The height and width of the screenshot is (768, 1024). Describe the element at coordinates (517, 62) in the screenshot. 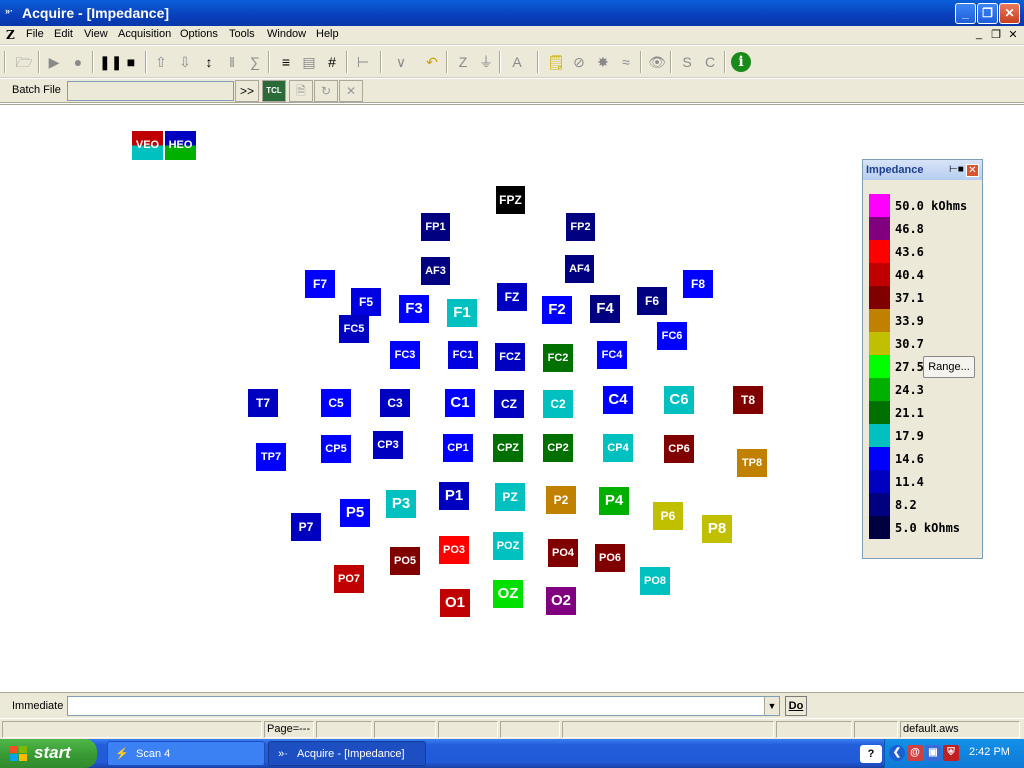

I see `amplifier-a-icon: A` at that location.